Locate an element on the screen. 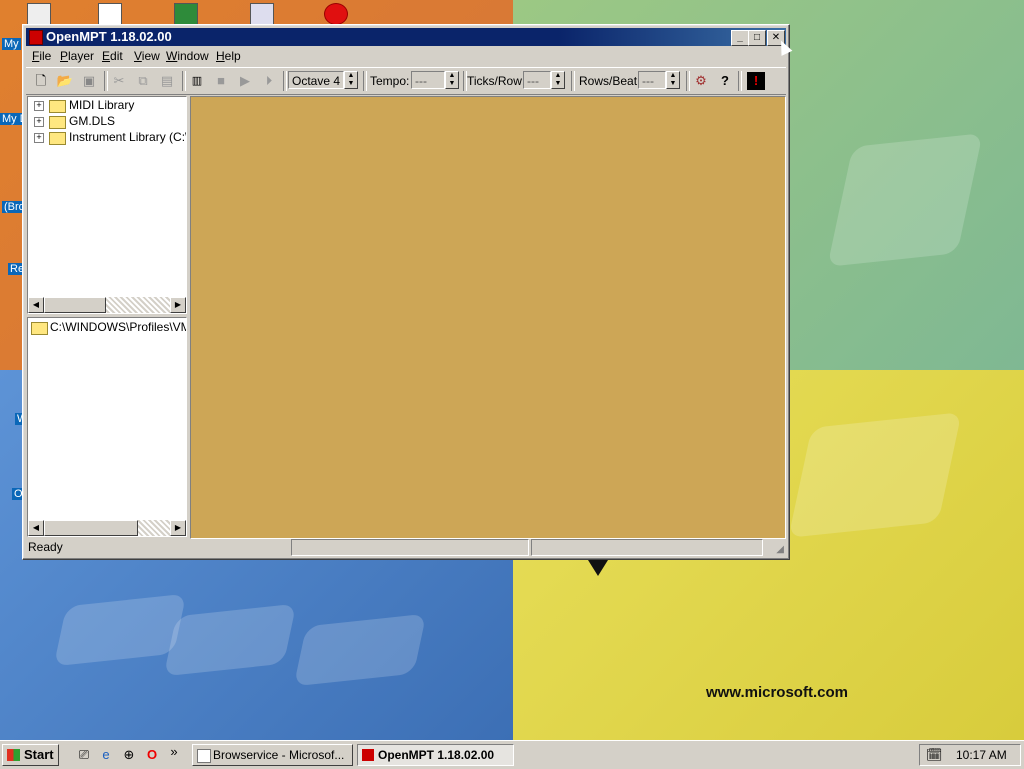 Image resolution: width=1024 pixels, height=769 pixels. tree-item: + MIDI Library is located at coordinates (107, 106).